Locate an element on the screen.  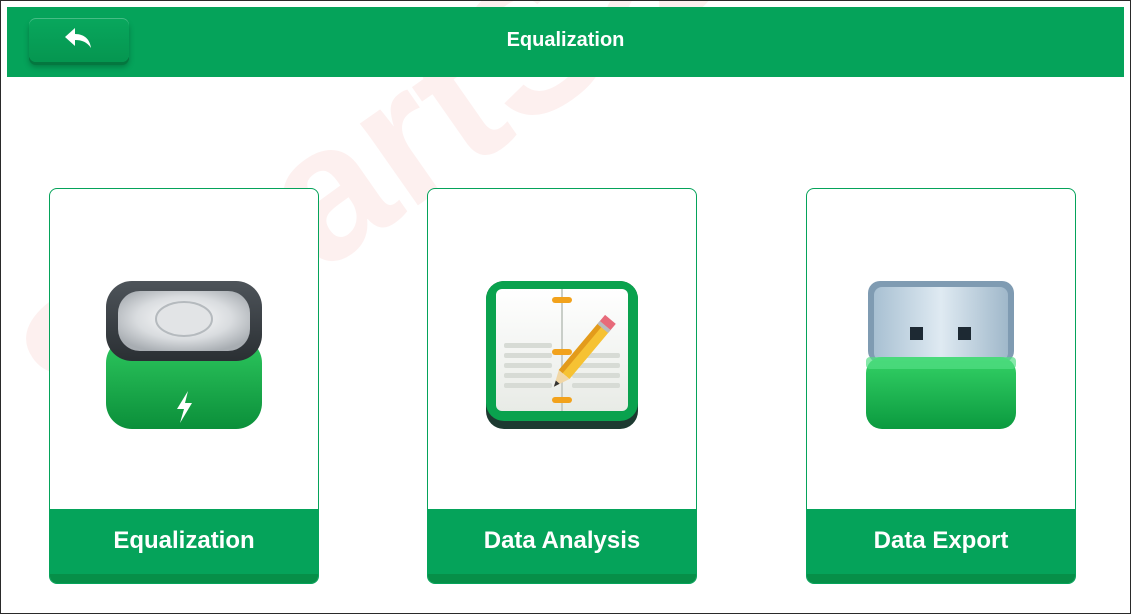
equalization-label-bar: Equalization is located at coordinates (184, 546).